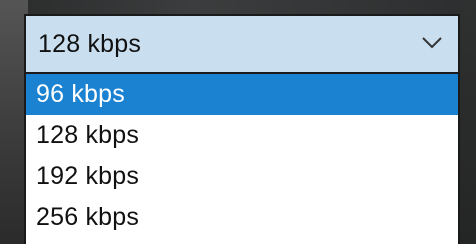 The width and height of the screenshot is (476, 244). I want to click on background-right, so click(468, 122).